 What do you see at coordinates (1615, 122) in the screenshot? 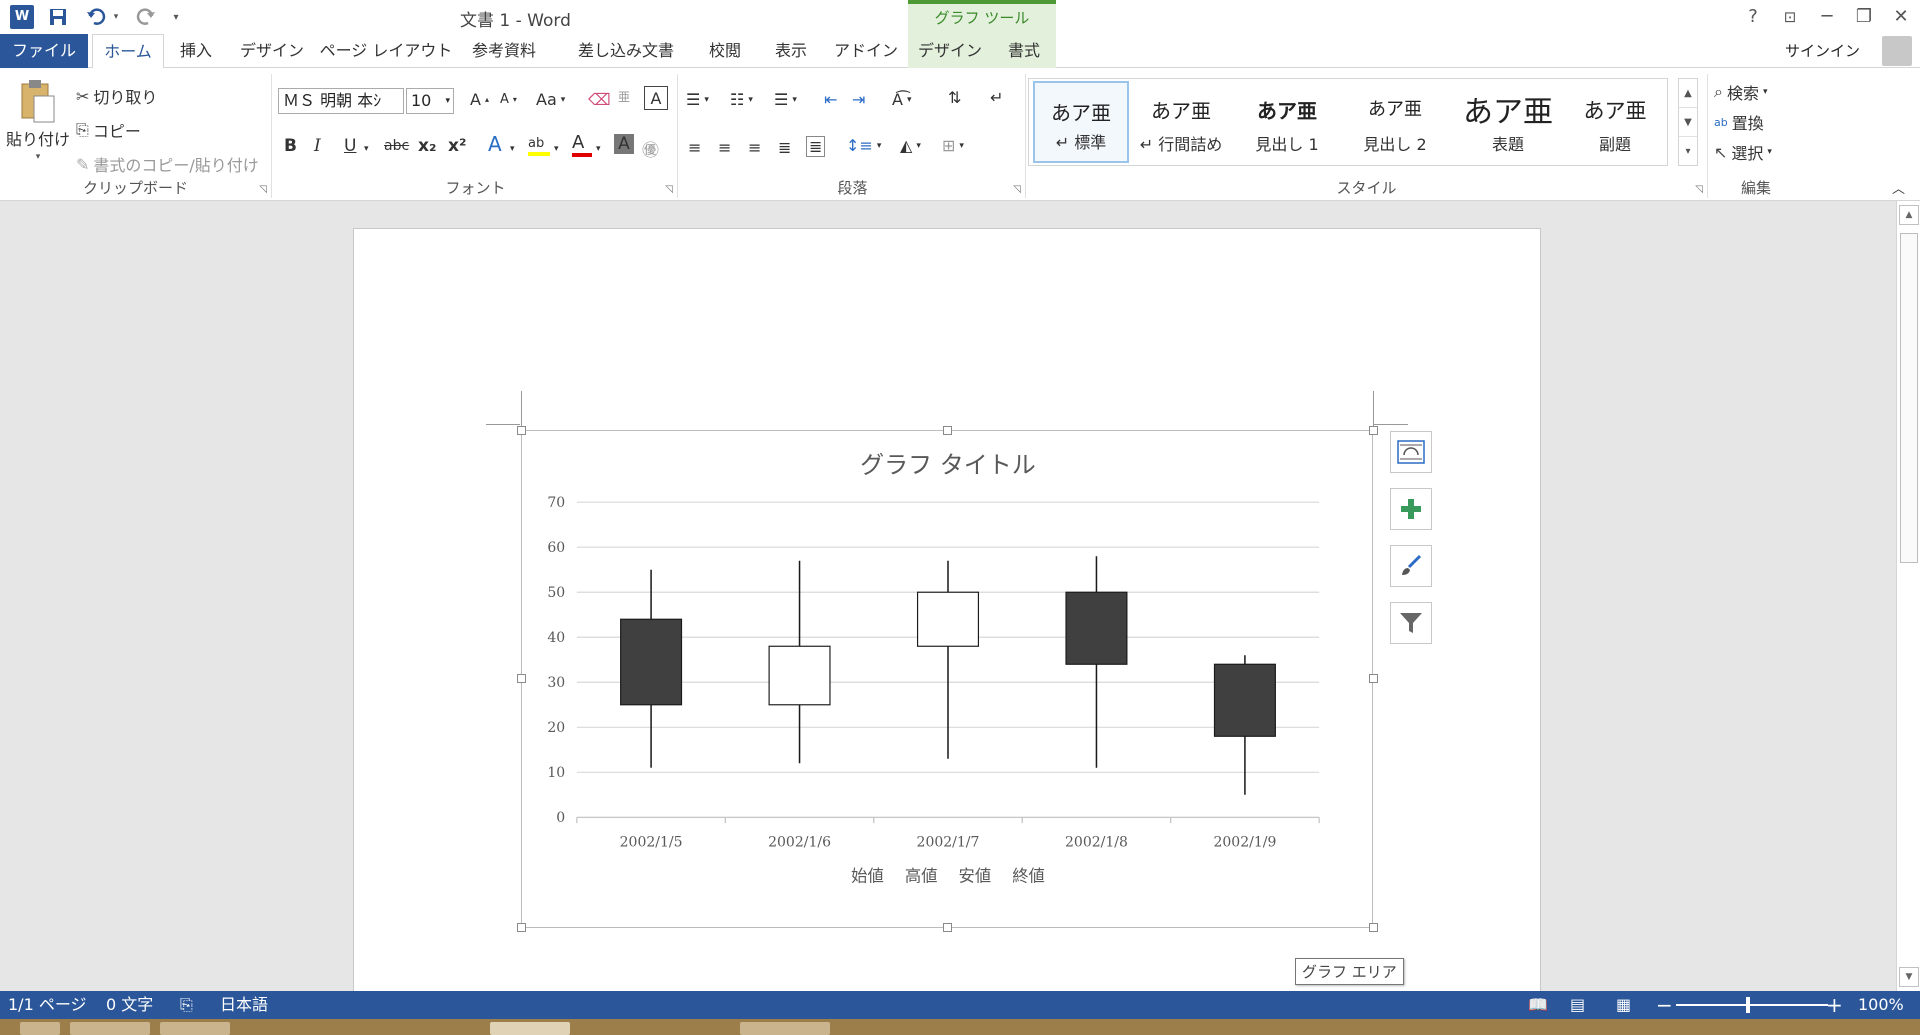
I see `style-subtitle: あア亜 副題` at bounding box center [1615, 122].